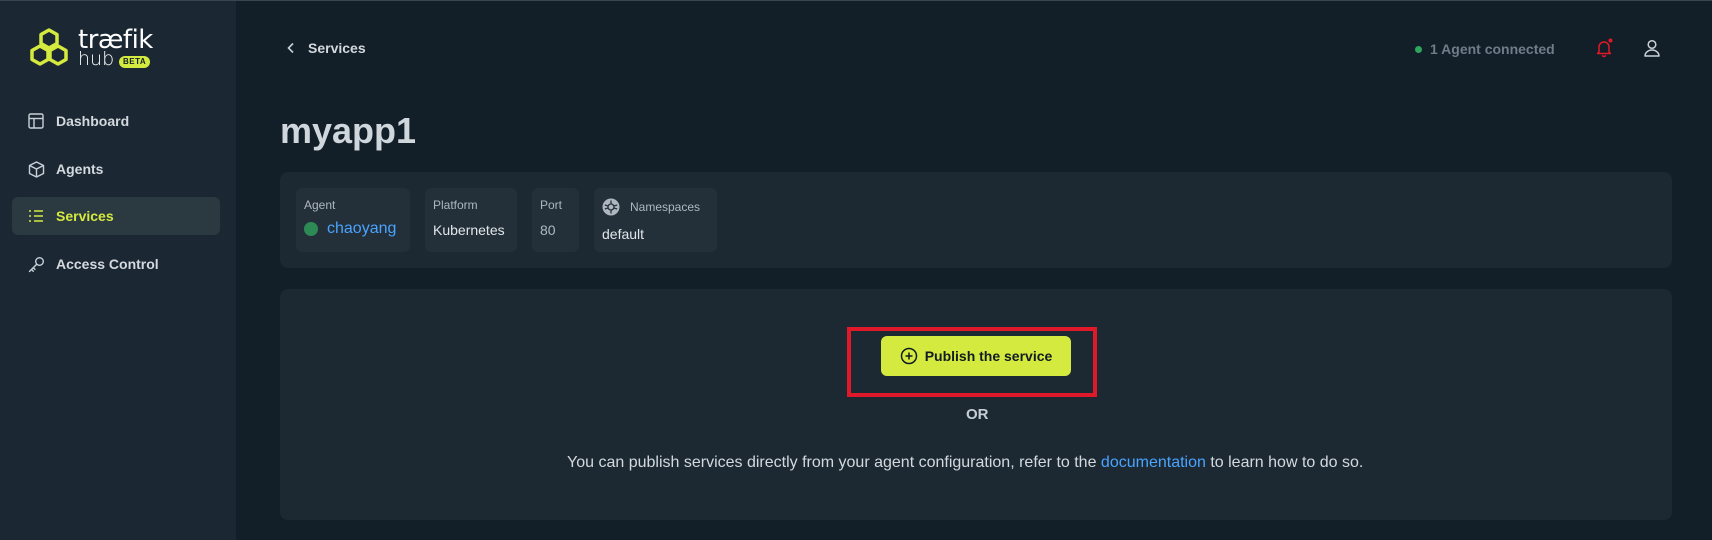 Image resolution: width=1712 pixels, height=540 pixels. Describe the element at coordinates (856, 0) in the screenshot. I see `top-border` at that location.